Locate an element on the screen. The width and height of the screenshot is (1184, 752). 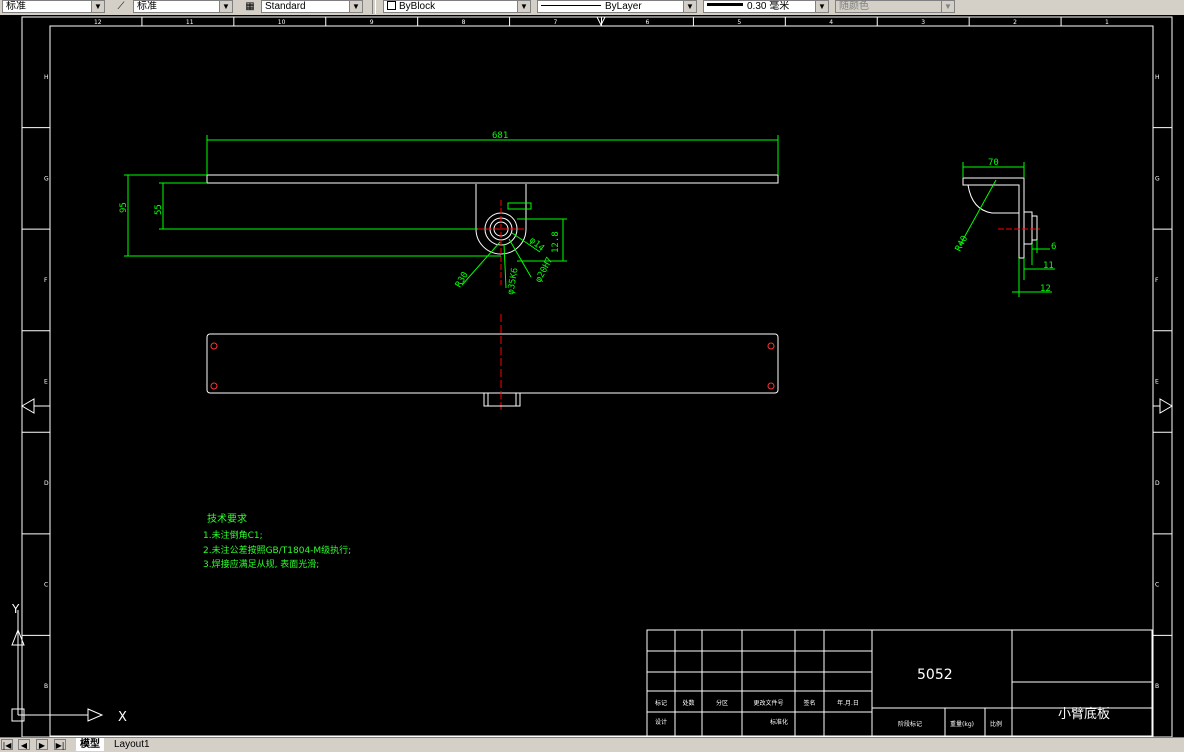
table-style-value: Standard is located at coordinates (285, 6).